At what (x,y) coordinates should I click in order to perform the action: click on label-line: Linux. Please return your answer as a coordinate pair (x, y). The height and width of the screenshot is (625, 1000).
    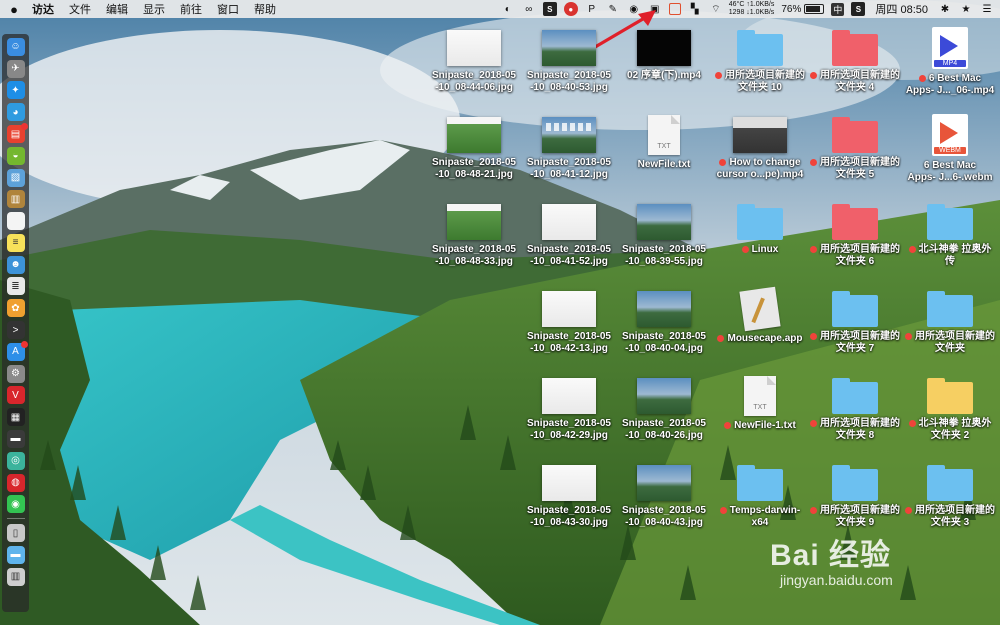
    Looking at the image, I should click on (765, 249).